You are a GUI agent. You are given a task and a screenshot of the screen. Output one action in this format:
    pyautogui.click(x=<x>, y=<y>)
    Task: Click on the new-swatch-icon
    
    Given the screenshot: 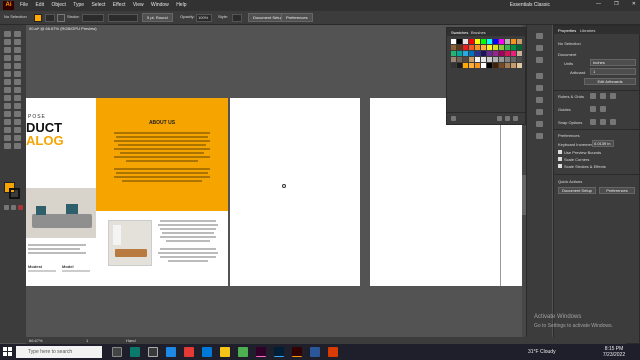 What is the action you would take?
    pyautogui.click(x=507, y=118)
    